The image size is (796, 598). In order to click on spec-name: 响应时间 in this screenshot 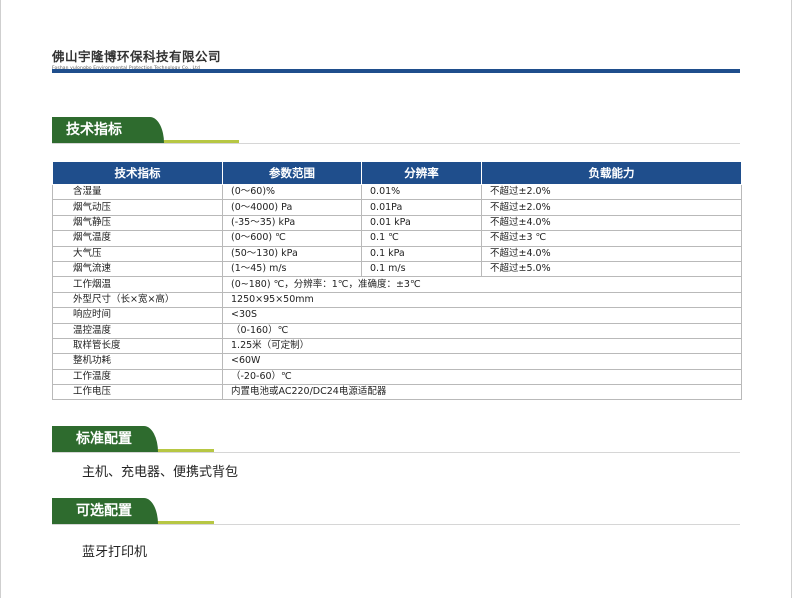, I will do `click(137, 315)`.